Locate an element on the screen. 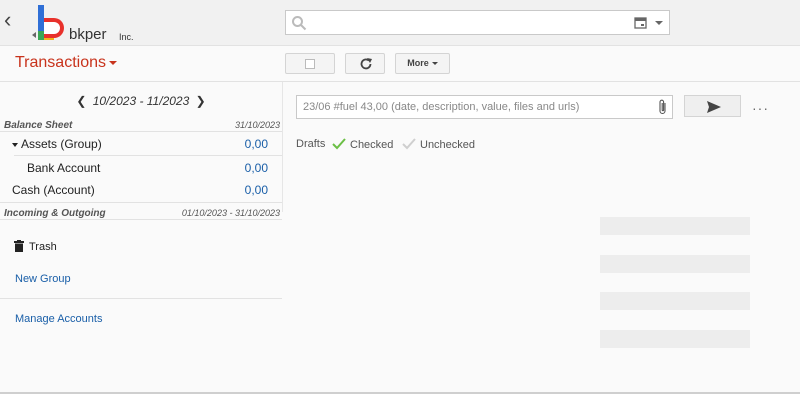  send-icon is located at coordinates (714, 107).